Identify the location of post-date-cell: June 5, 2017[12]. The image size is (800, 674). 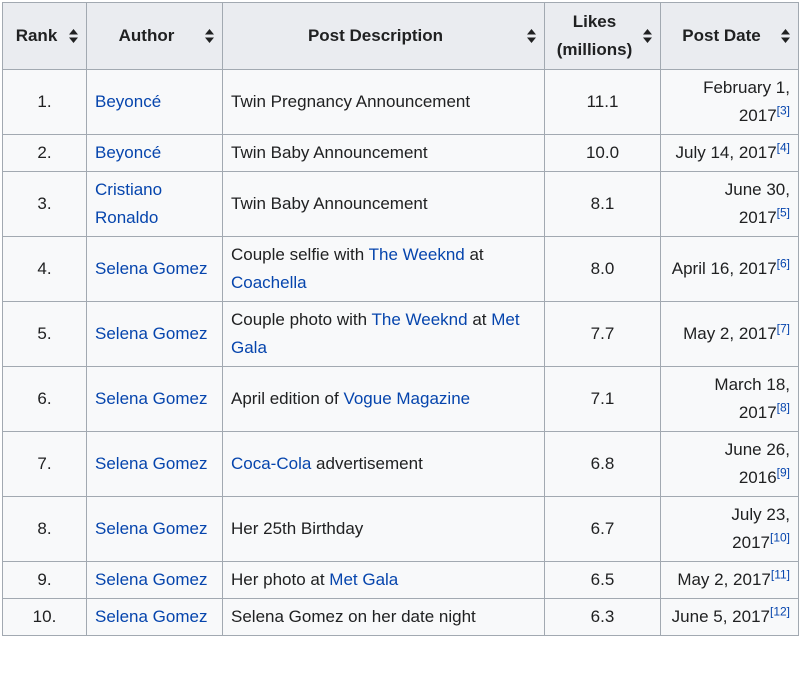
(729, 617).